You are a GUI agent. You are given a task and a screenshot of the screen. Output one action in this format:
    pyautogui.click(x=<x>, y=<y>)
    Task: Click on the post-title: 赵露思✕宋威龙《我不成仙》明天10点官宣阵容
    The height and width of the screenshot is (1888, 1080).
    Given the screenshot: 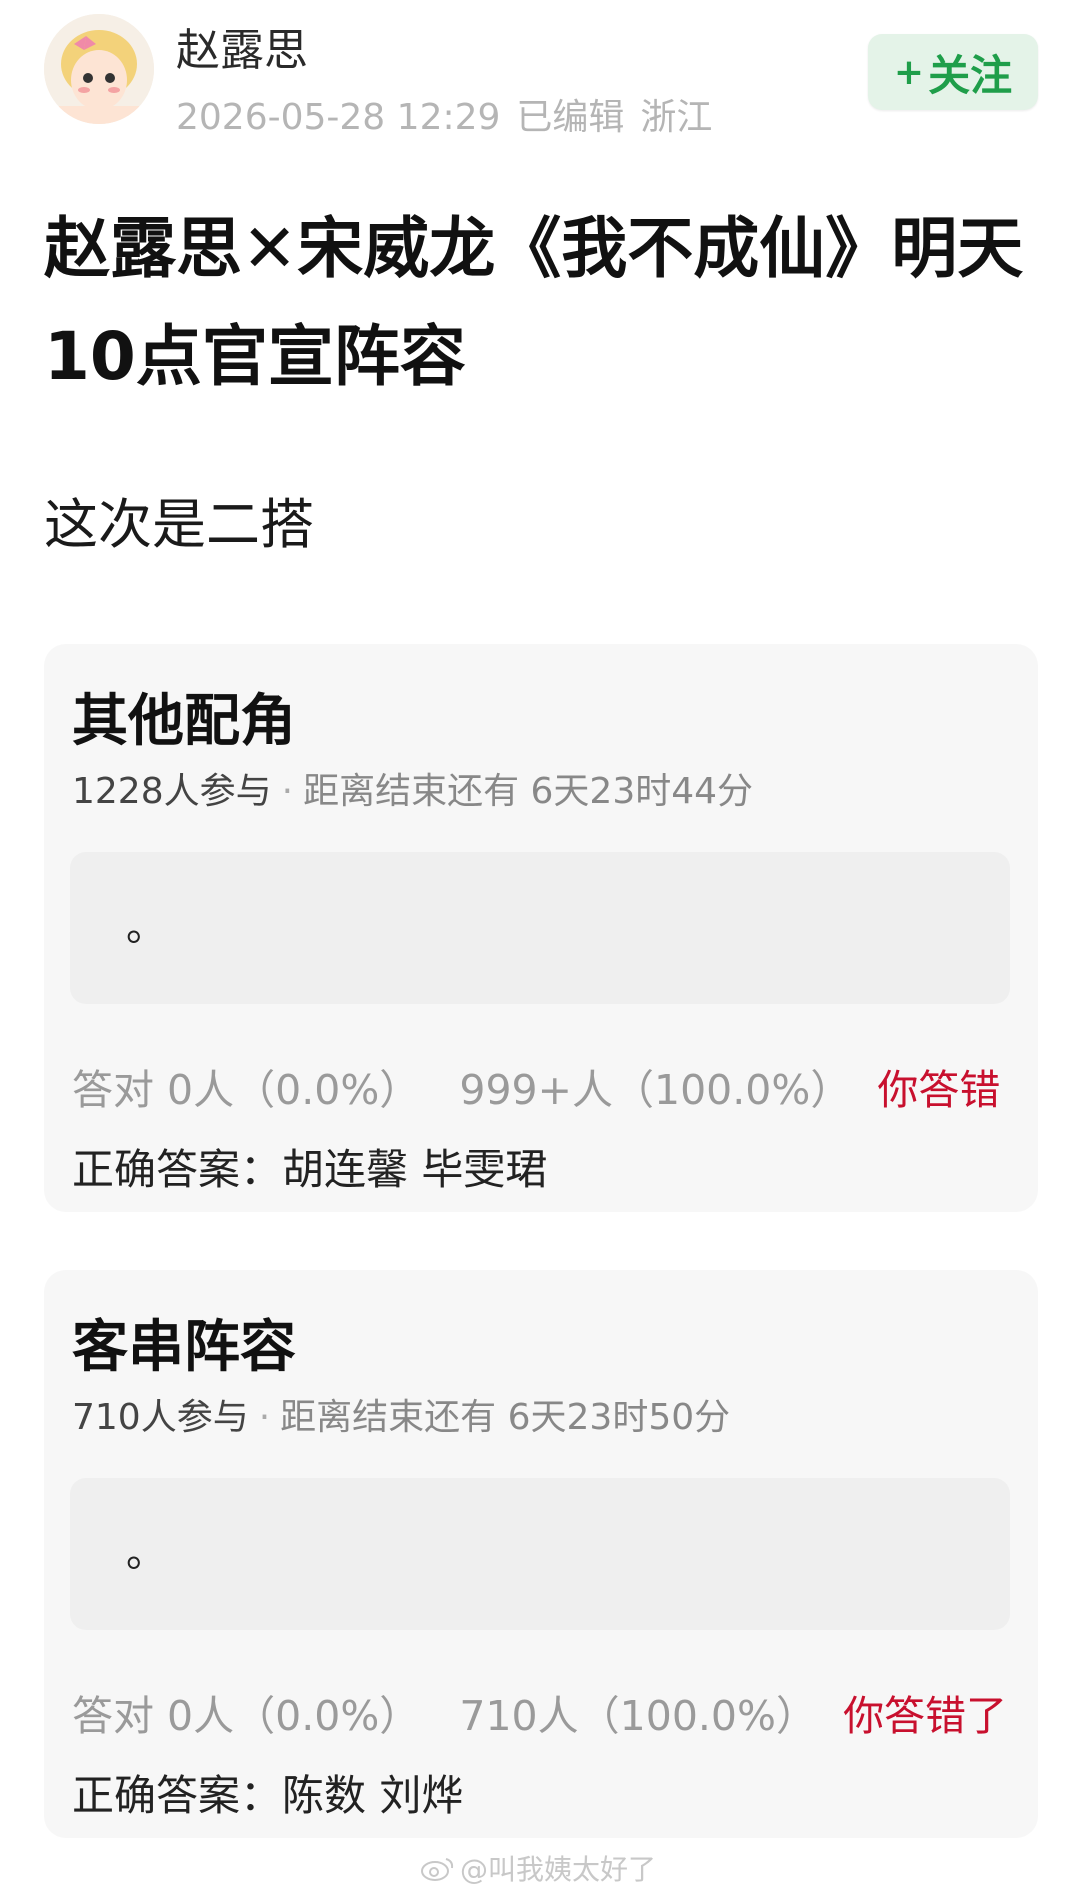 What is the action you would take?
    pyautogui.click(x=534, y=302)
    